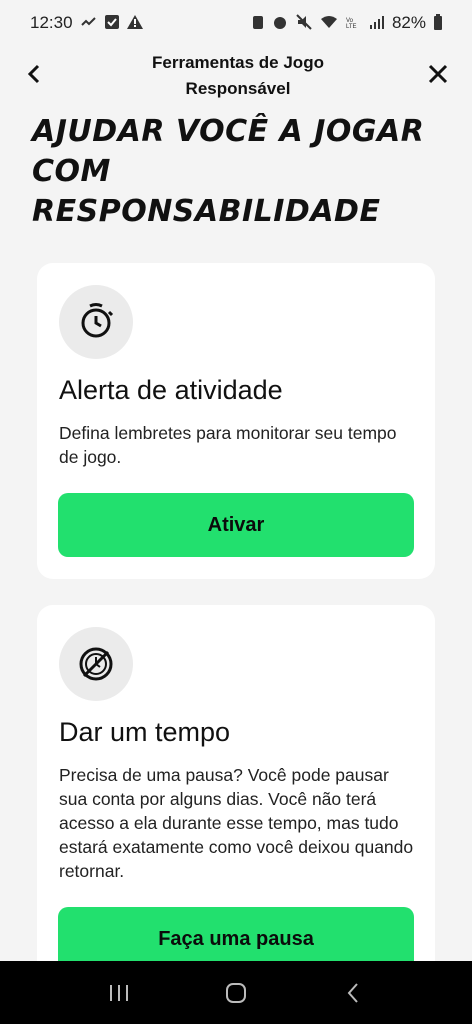  I want to click on home-button, so click(236, 993).